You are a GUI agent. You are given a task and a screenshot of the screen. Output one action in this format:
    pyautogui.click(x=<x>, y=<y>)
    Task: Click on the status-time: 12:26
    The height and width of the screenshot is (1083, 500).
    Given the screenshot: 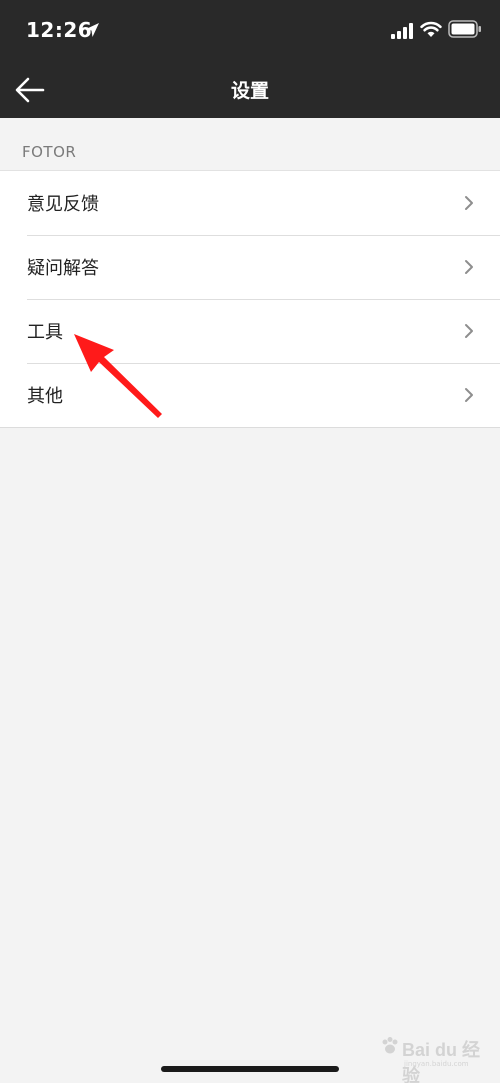 What is the action you would take?
    pyautogui.click(x=59, y=30)
    